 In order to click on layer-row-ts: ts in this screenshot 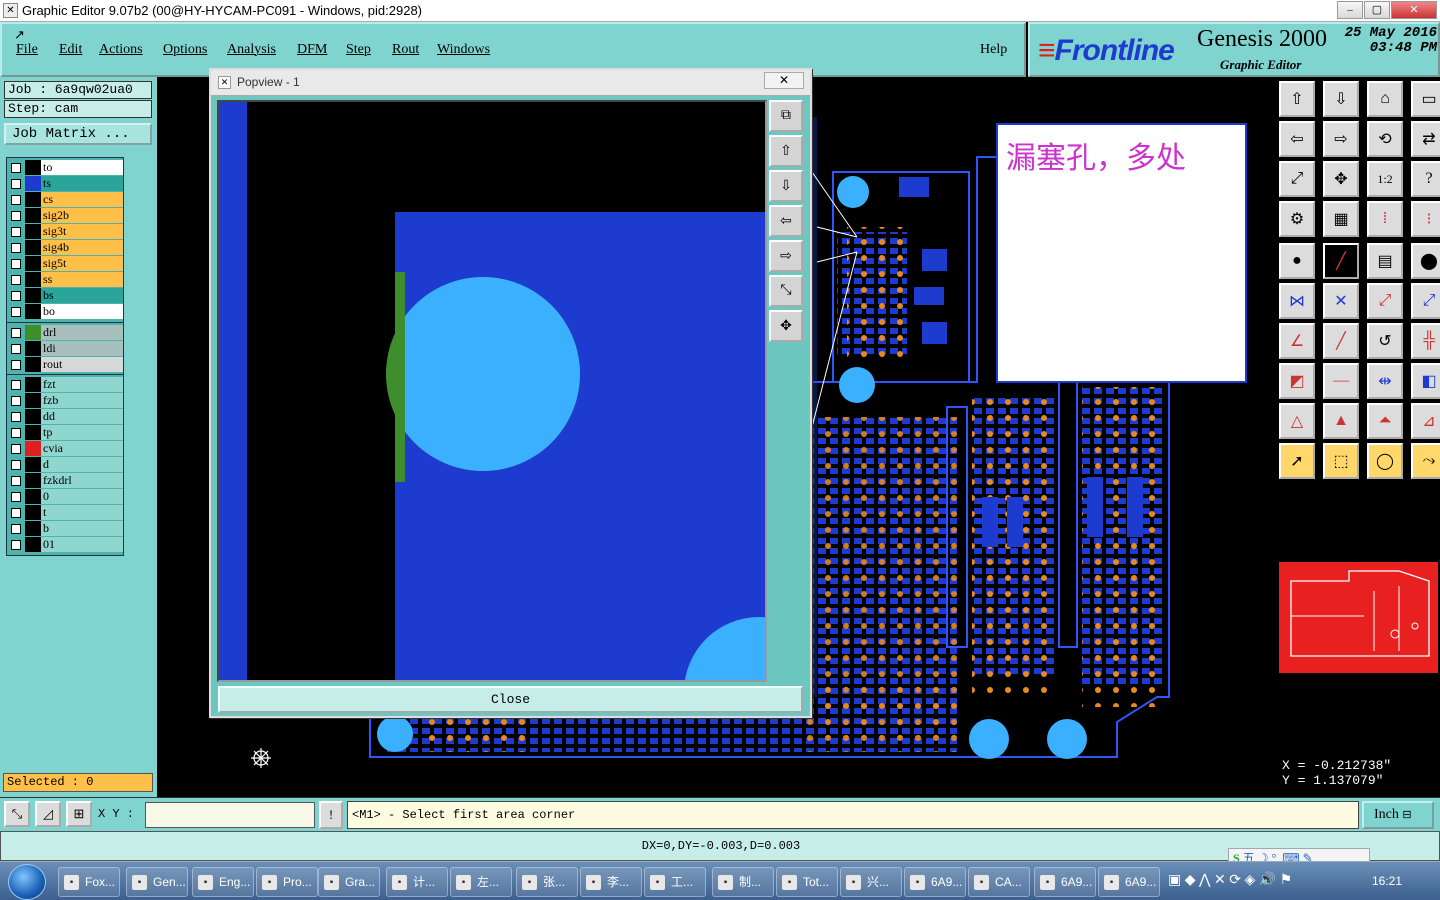, I will do `click(66, 184)`.